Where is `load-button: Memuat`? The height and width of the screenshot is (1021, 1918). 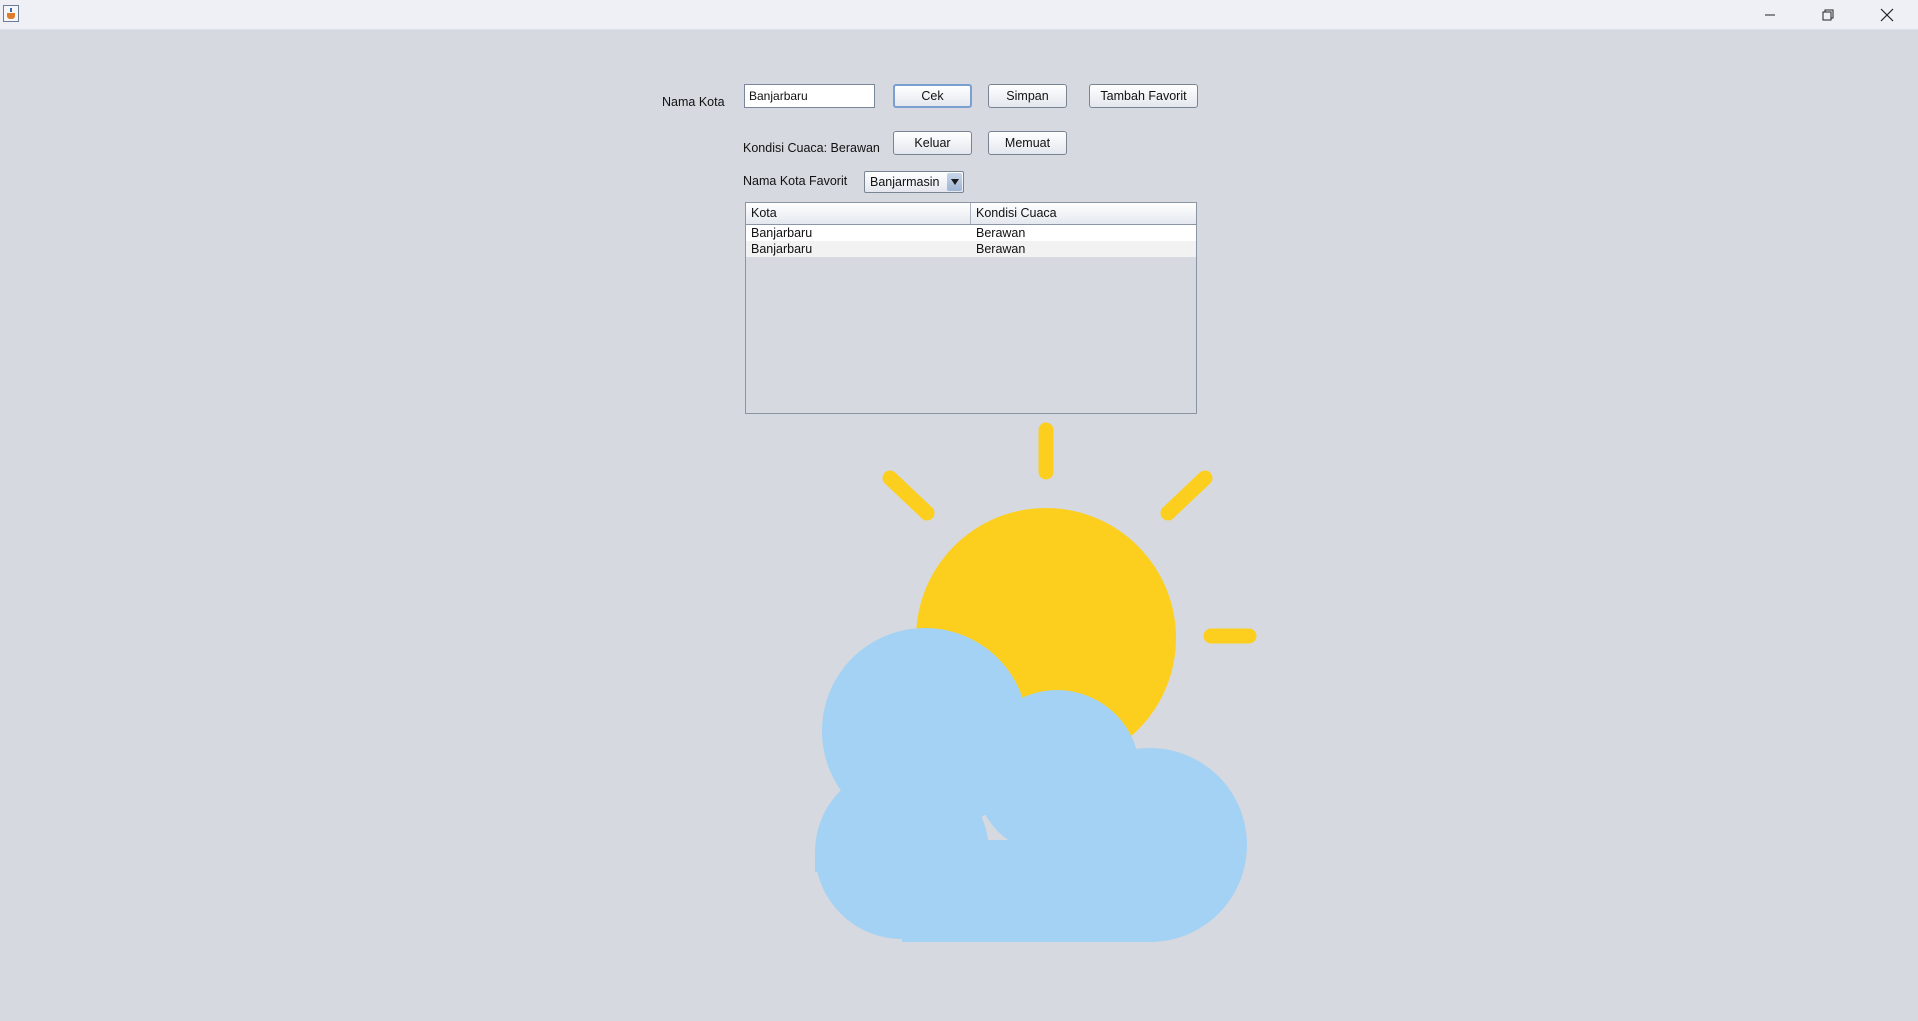 load-button: Memuat is located at coordinates (1027, 143).